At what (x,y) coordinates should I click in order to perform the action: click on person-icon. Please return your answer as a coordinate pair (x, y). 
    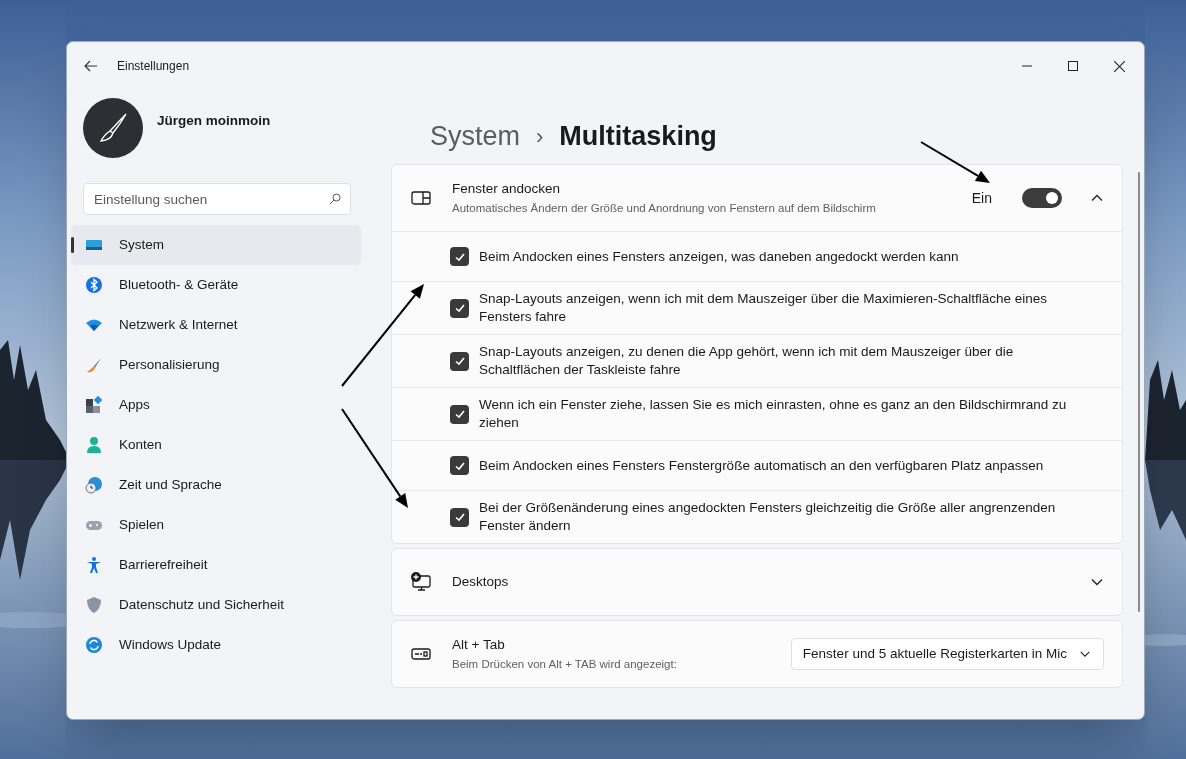
    Looking at the image, I should click on (94, 445).